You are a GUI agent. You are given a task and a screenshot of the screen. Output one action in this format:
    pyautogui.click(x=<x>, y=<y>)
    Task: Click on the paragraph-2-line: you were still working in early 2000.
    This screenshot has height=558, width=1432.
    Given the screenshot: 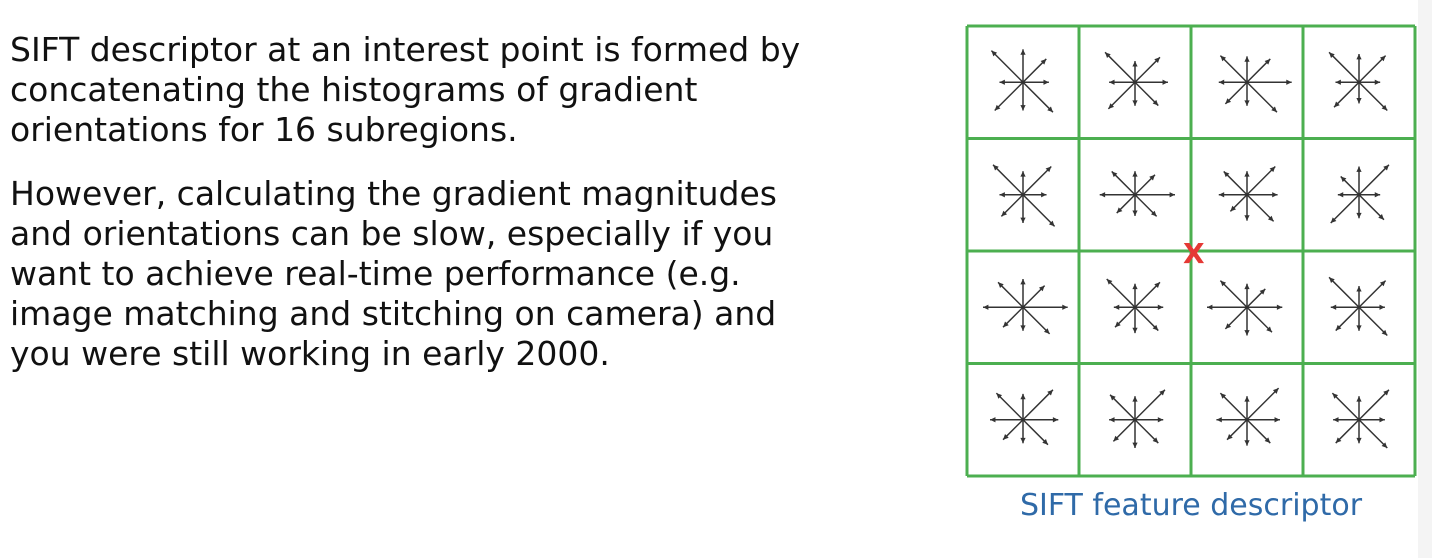 What is the action you would take?
    pyautogui.click(x=310, y=353)
    